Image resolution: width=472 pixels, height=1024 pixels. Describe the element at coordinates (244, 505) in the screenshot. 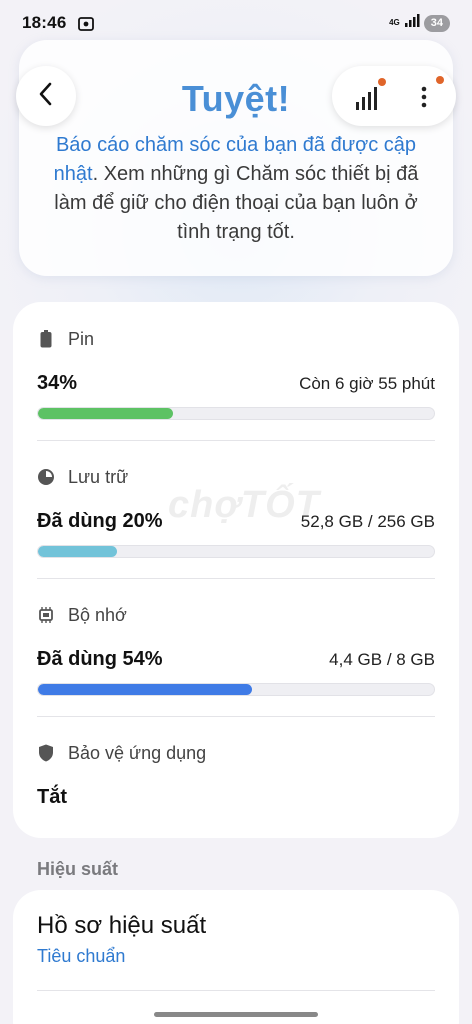

I see `watermark-logo: chợTỐT` at that location.